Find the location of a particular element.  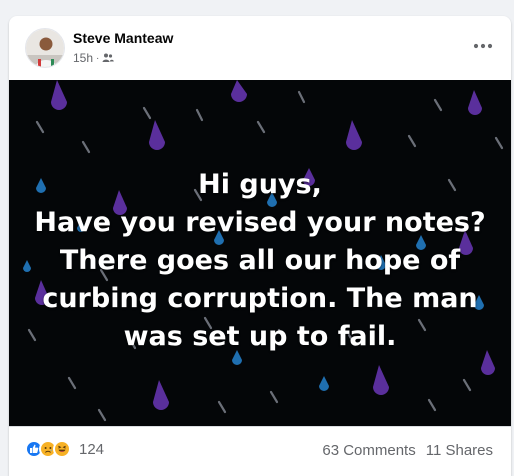

more-options-button is located at coordinates (483, 46).